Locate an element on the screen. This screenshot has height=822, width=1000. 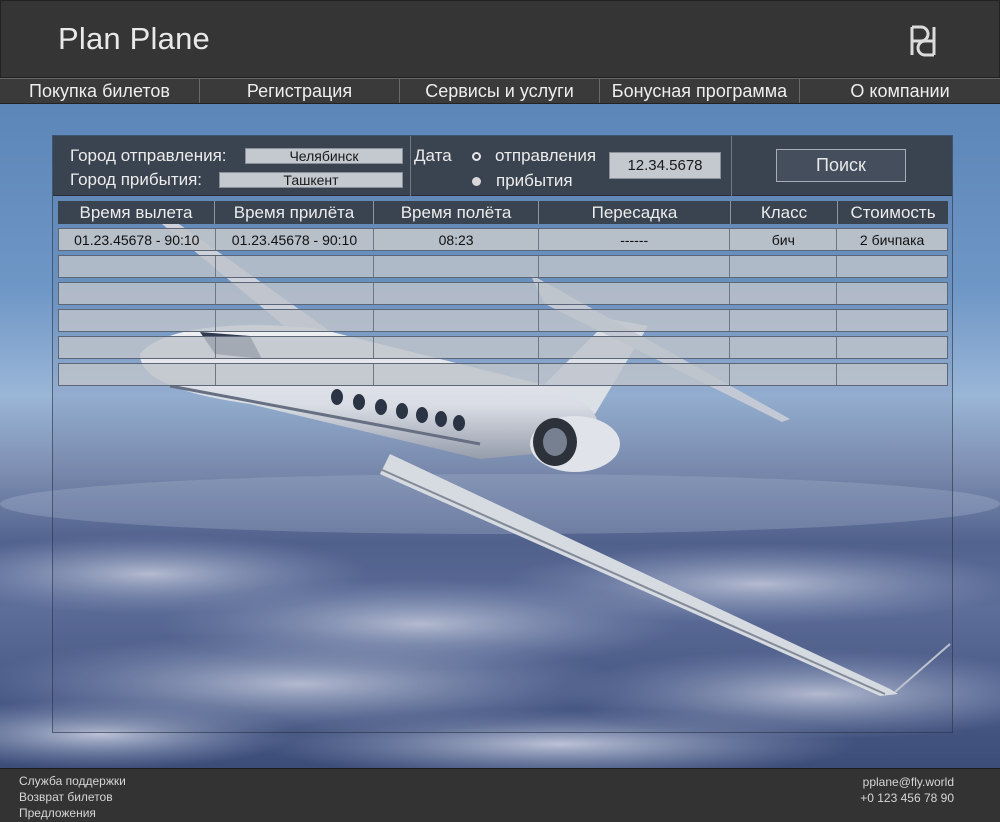
nav-item-services: Сервисы и услуги is located at coordinates (500, 91).